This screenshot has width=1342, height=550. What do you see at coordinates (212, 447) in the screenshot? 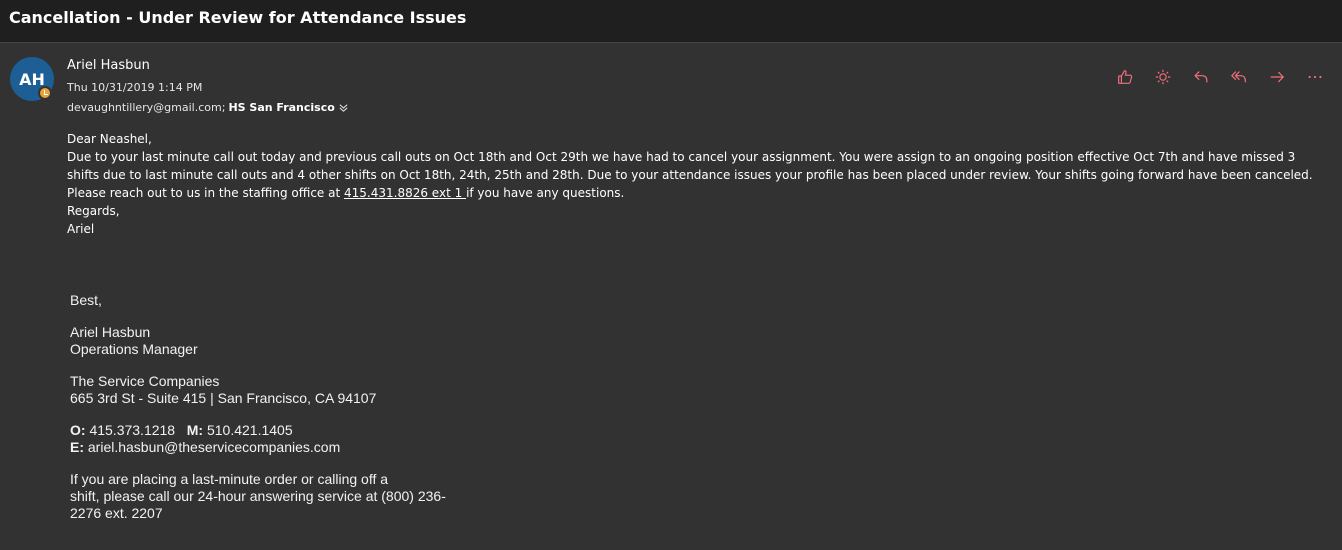
I see `sig-email: ariel.hasbun@theservicecompanies.com` at bounding box center [212, 447].